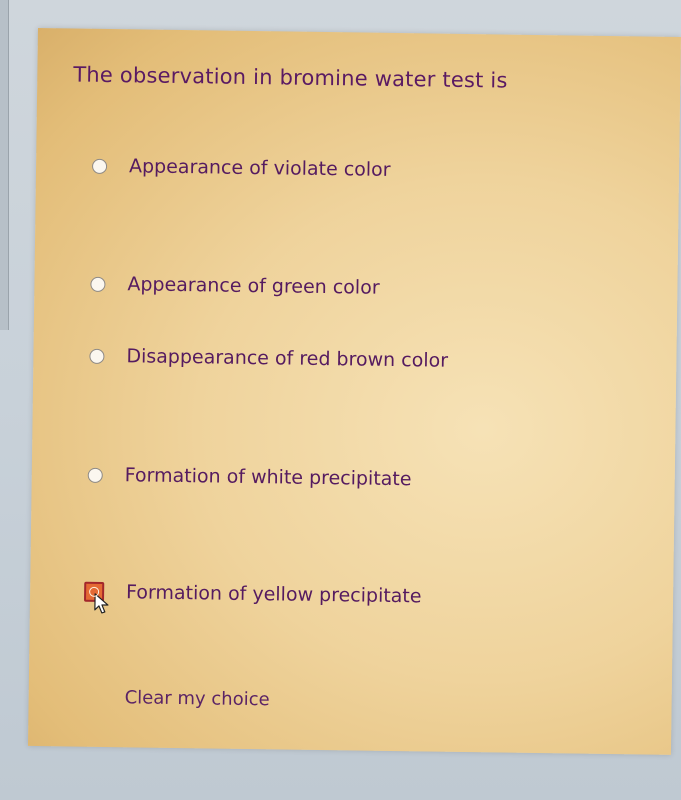  What do you see at coordinates (287, 358) in the screenshot?
I see `option-label: Disappearance of red brown color` at bounding box center [287, 358].